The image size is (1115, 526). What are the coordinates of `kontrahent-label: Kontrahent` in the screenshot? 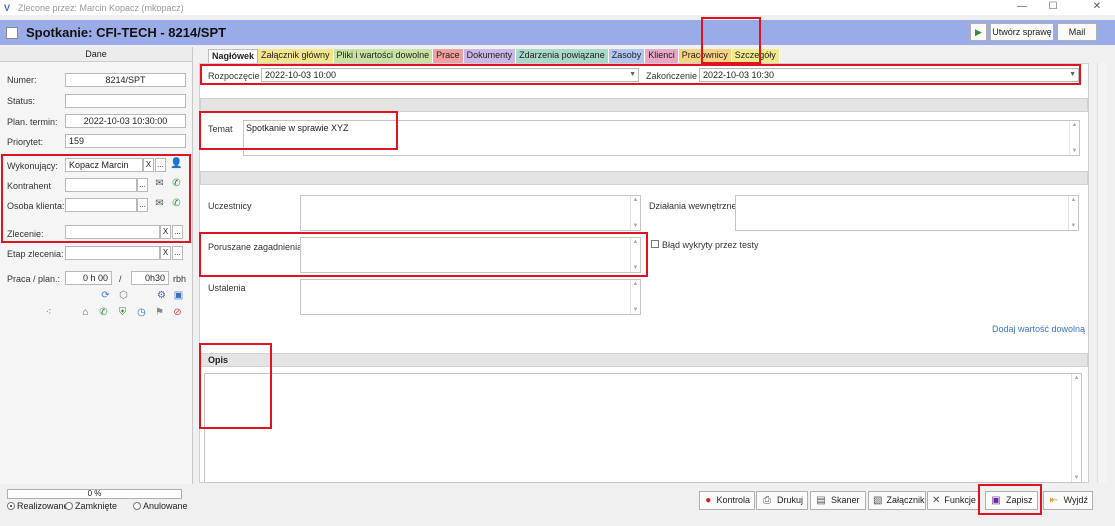 It's located at (29, 186).